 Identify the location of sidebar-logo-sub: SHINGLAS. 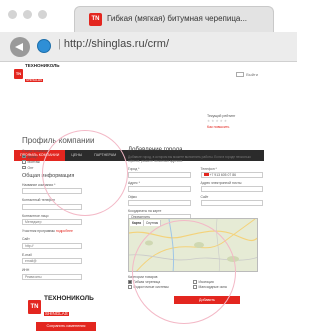
(56, 313).